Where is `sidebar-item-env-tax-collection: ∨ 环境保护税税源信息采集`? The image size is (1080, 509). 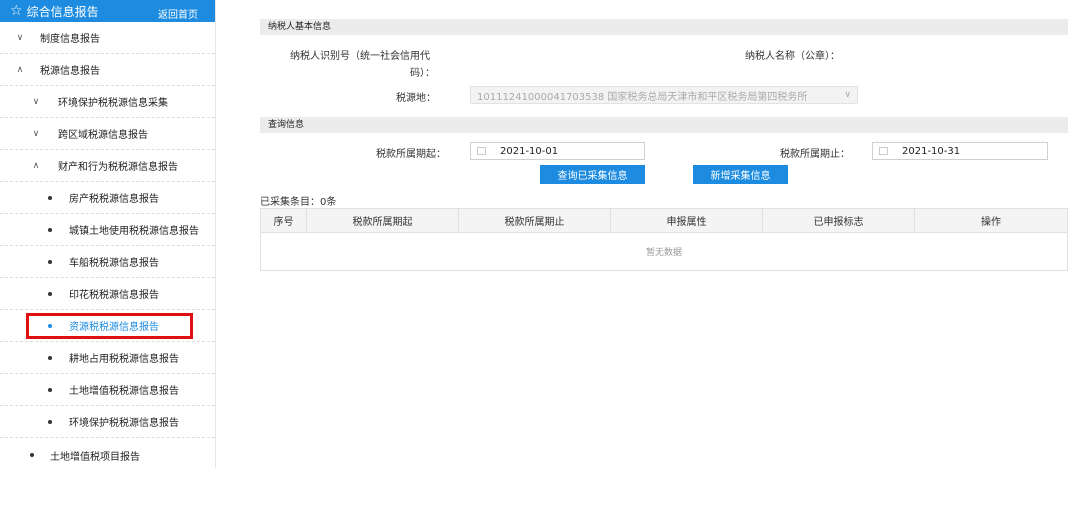
sidebar-item-env-tax-collection: ∨ 环境保护税税源信息采集 is located at coordinates (107, 102).